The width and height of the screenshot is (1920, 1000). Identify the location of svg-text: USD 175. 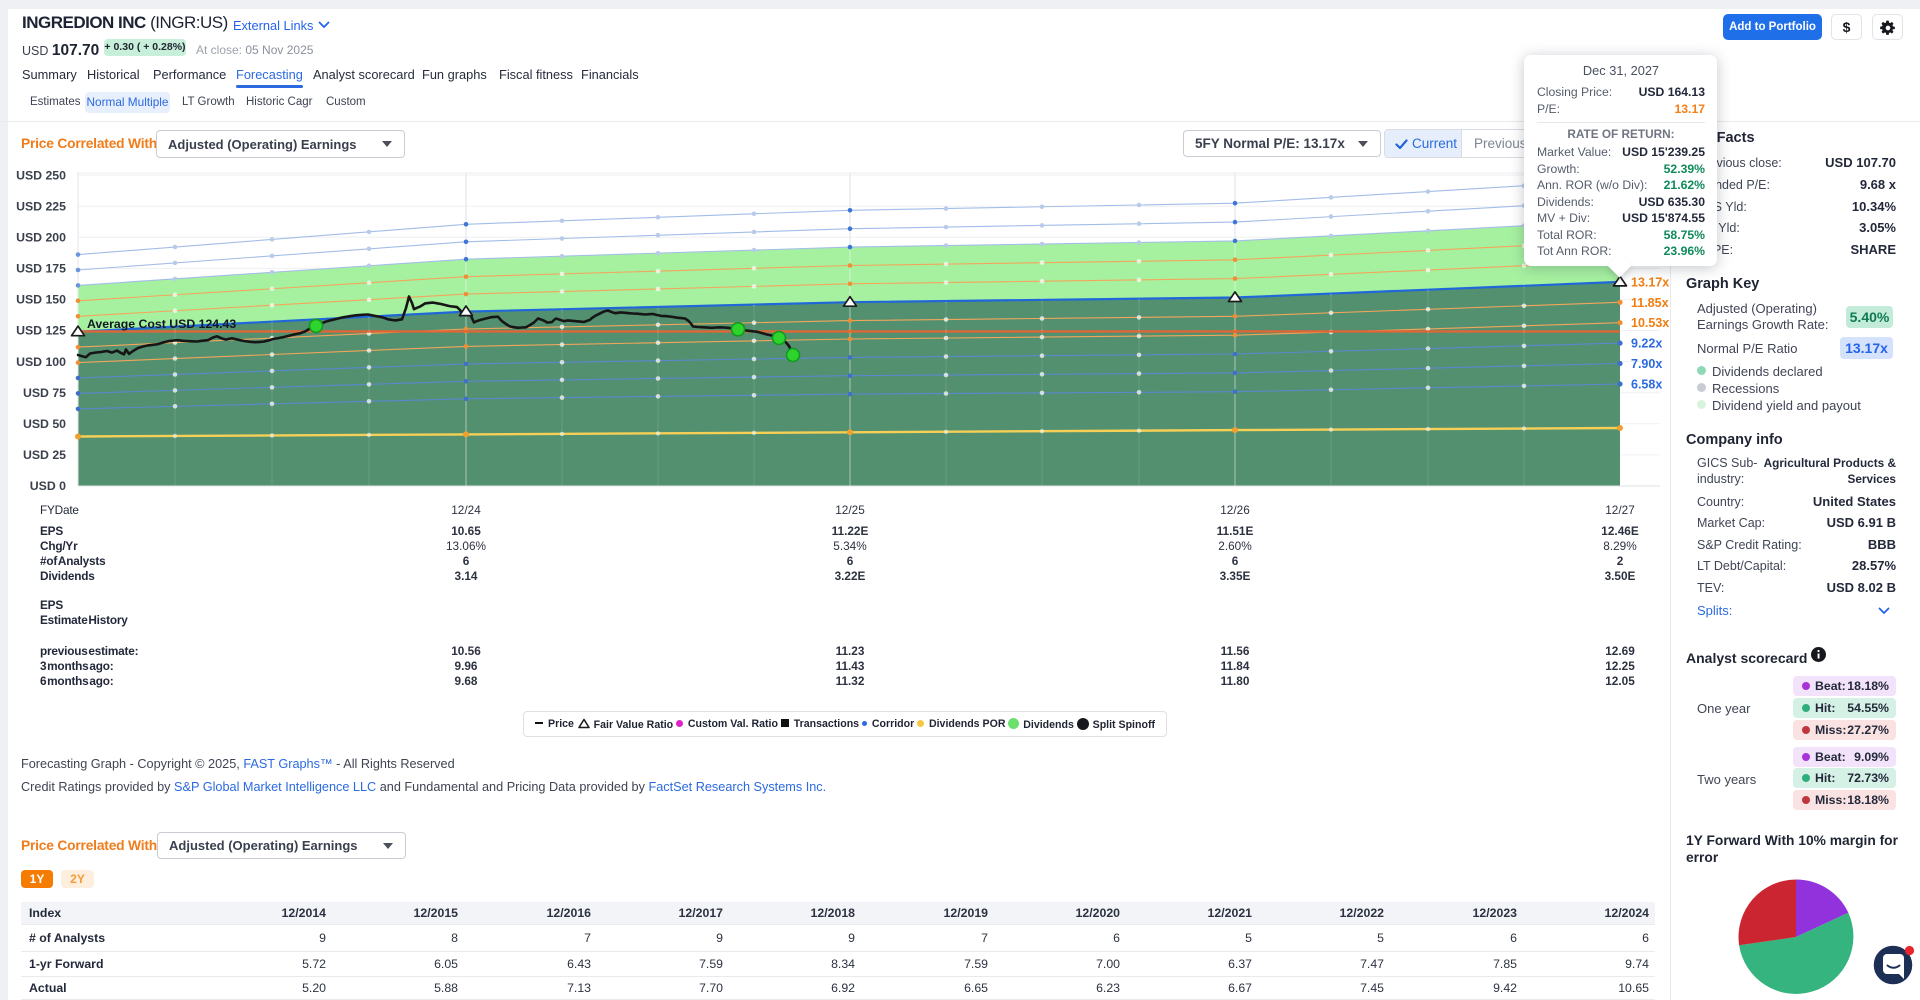
(41, 269).